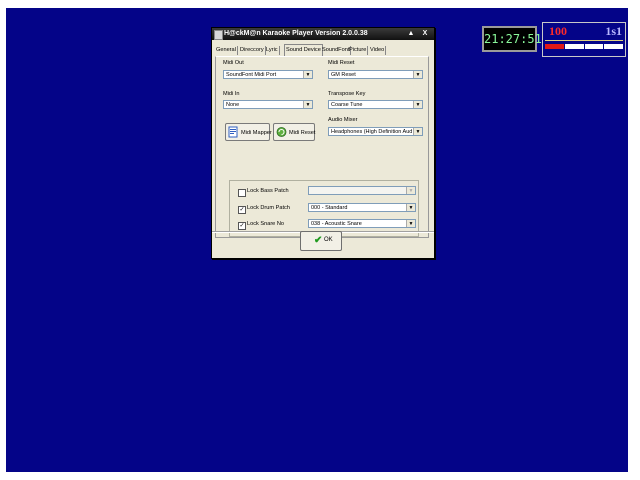 Image resolution: width=640 pixels, height=480 pixels. Describe the element at coordinates (218, 35) in the screenshot. I see `app-icon` at that location.